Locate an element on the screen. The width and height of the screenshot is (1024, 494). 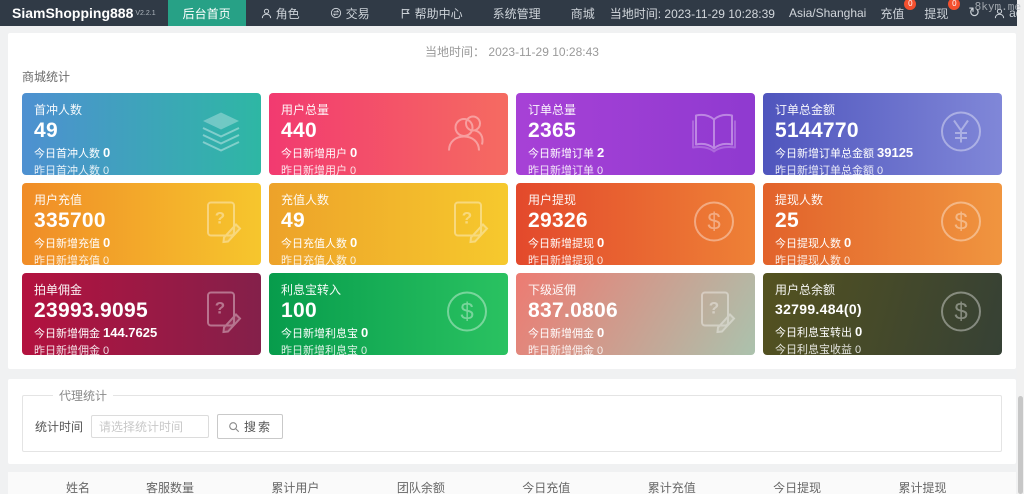
nav-item-5: 系统管理 is located at coordinates (517, 13).